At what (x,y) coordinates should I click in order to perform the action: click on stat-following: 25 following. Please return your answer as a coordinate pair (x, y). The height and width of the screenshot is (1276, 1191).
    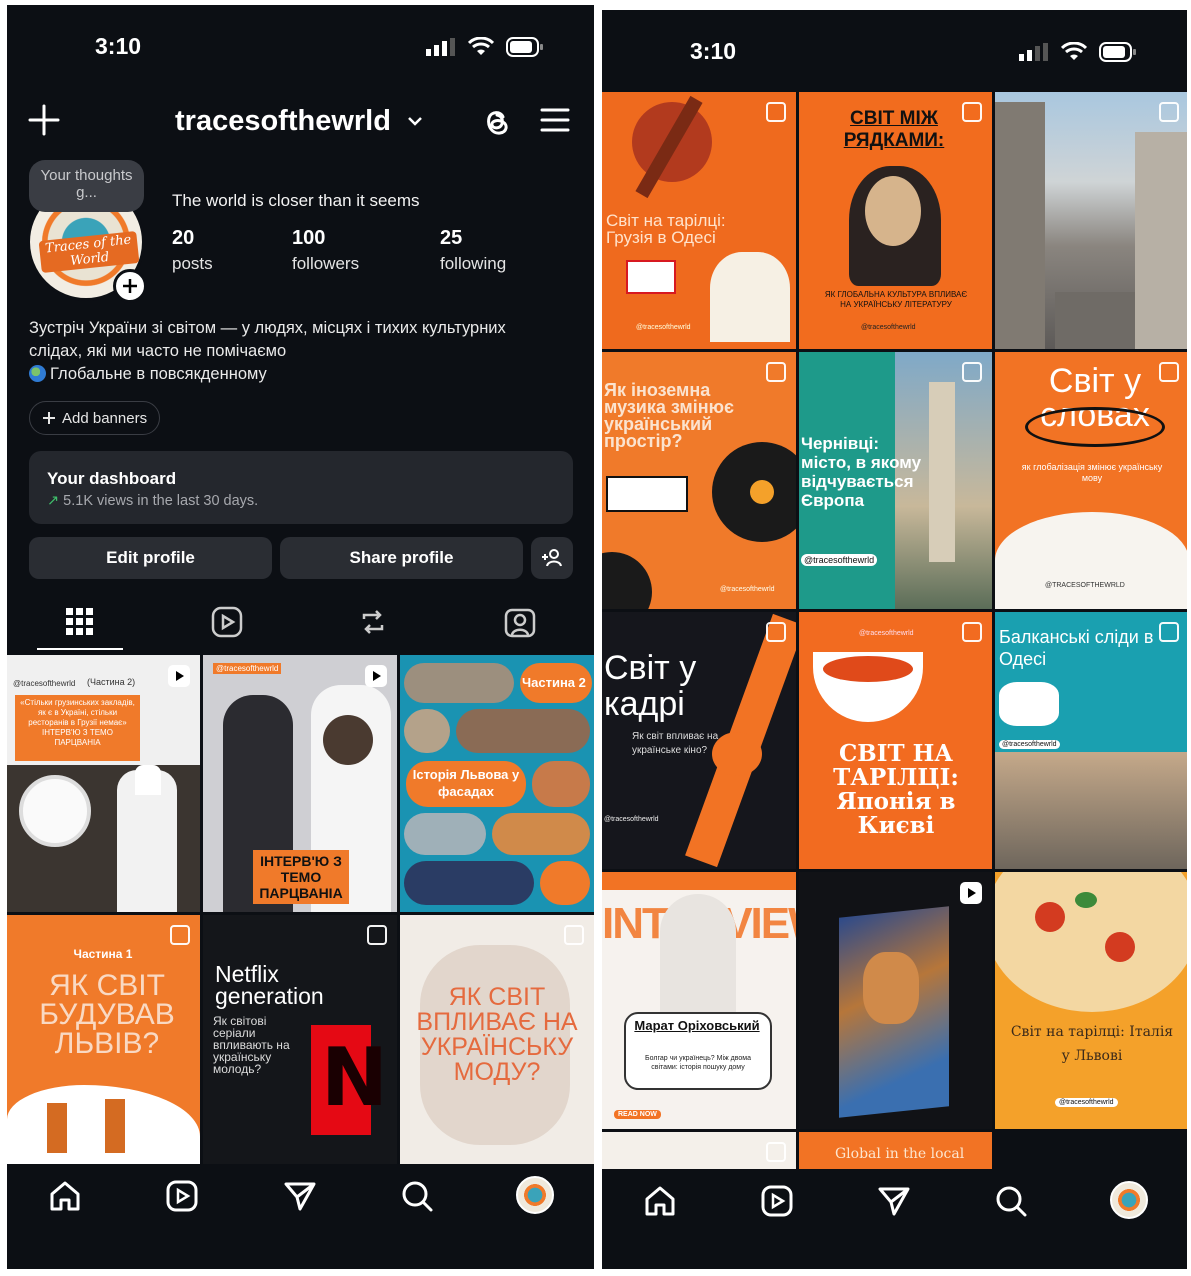
    Looking at the image, I should click on (473, 250).